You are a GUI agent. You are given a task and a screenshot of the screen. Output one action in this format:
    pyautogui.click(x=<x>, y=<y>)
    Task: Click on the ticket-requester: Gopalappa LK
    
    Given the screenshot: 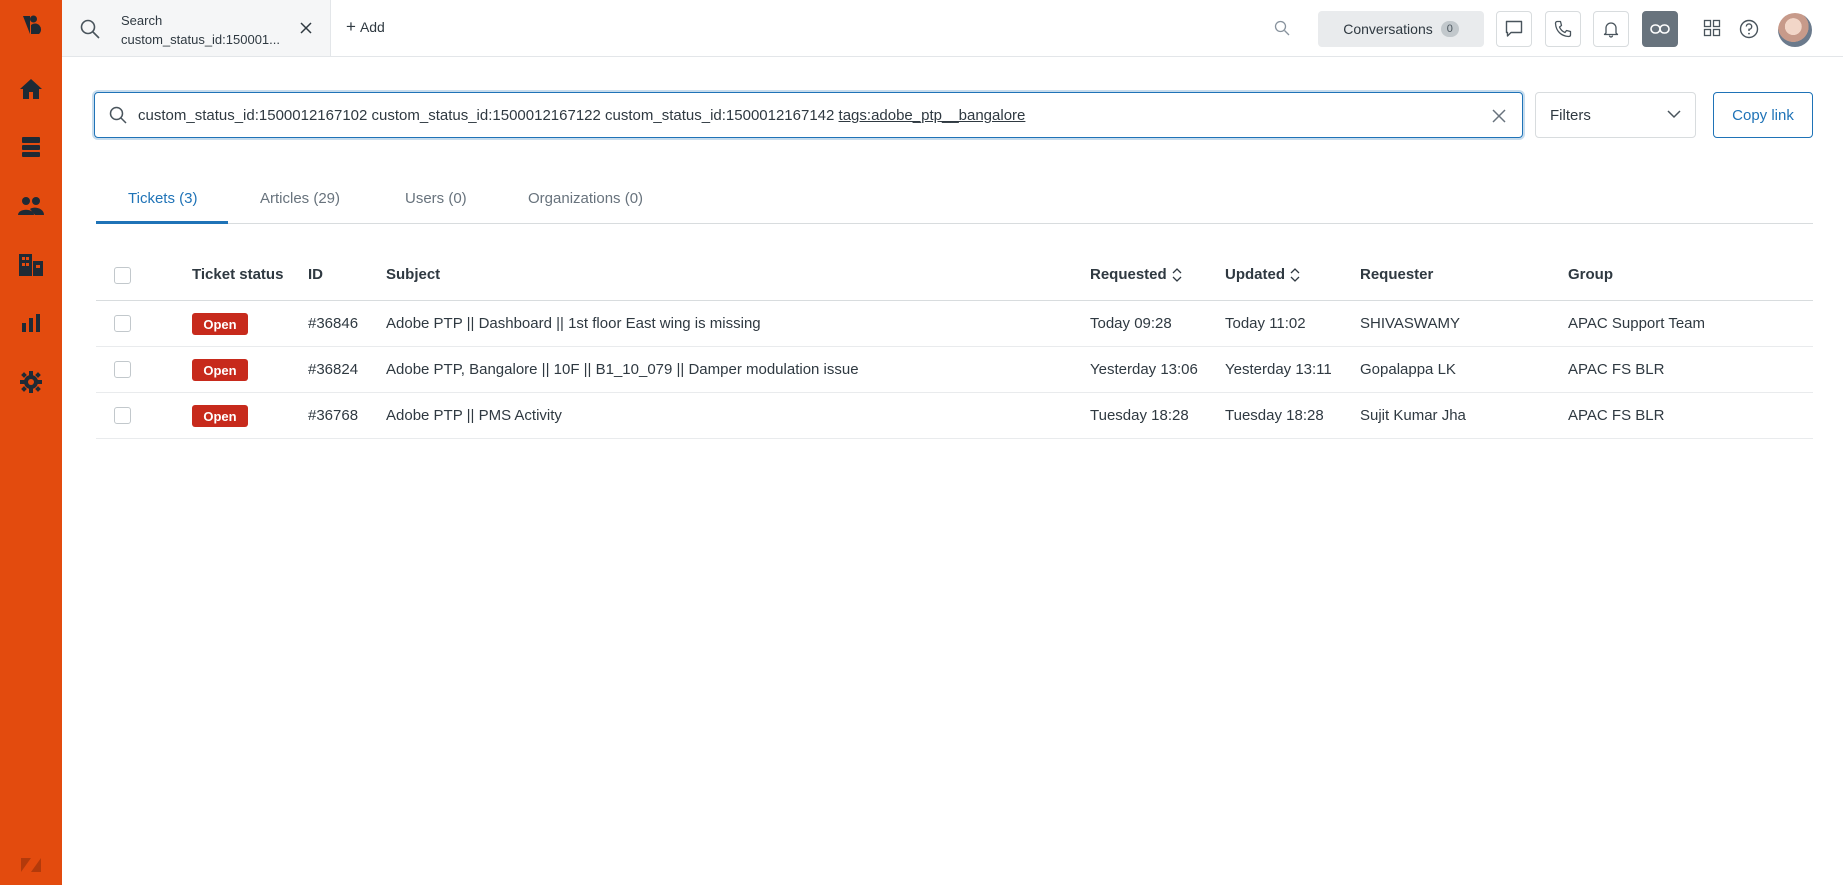 What is the action you would take?
    pyautogui.click(x=1408, y=369)
    